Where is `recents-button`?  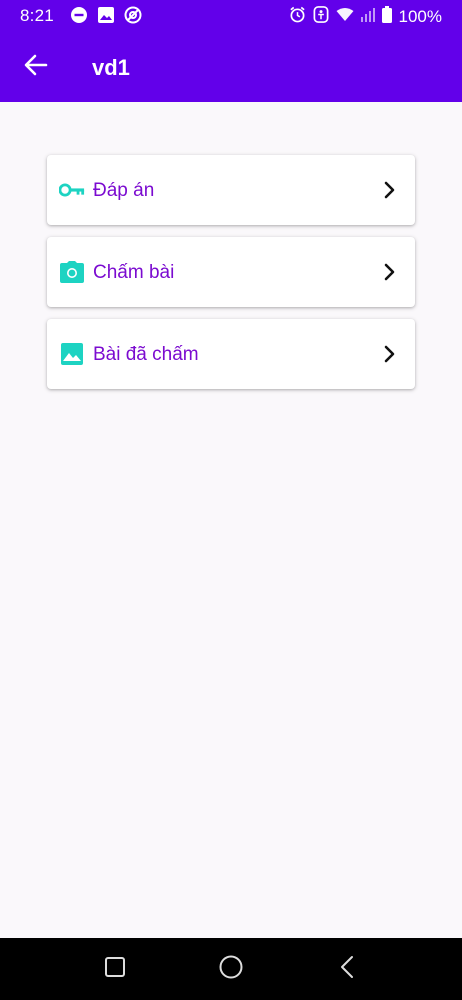
recents-button is located at coordinates (115, 969).